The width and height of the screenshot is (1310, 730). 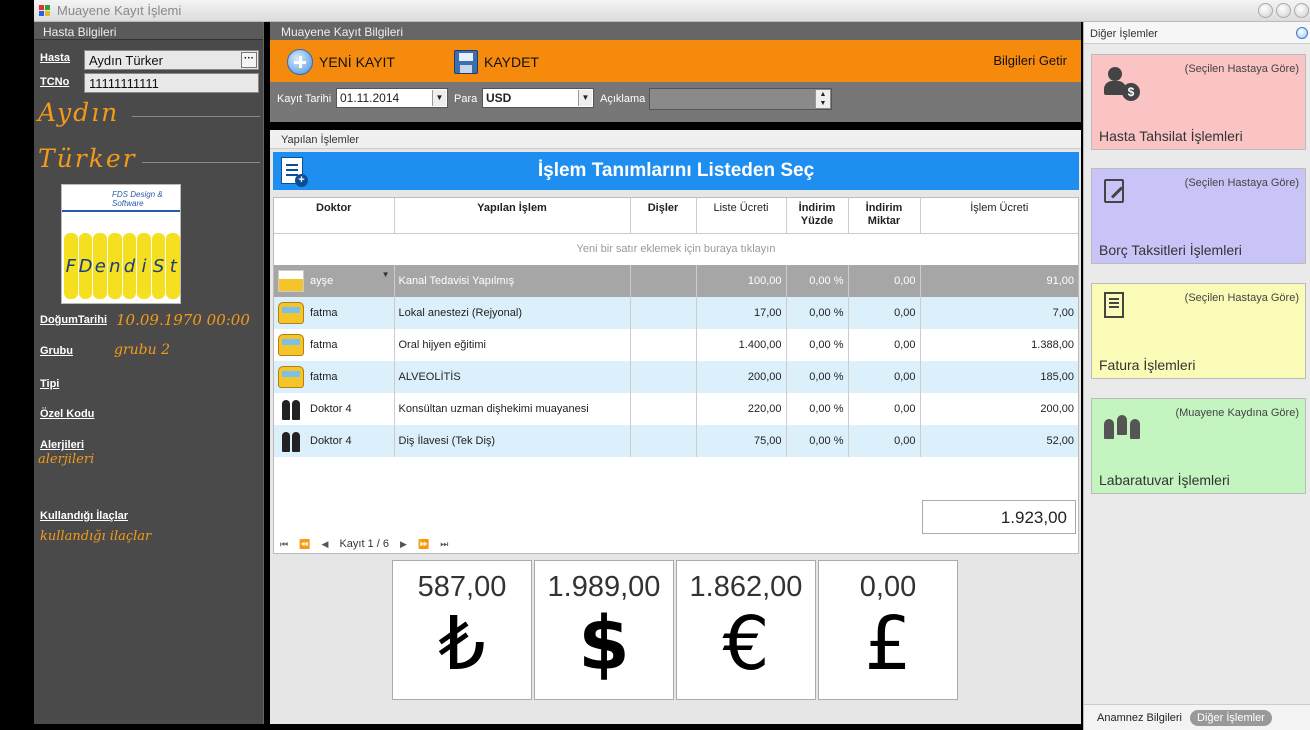 I want to click on grid-pager: ⏮ ⏪ ◀ Kayıt 1 / 6 ▶ ⏩ ⏭, so click(x=676, y=545).